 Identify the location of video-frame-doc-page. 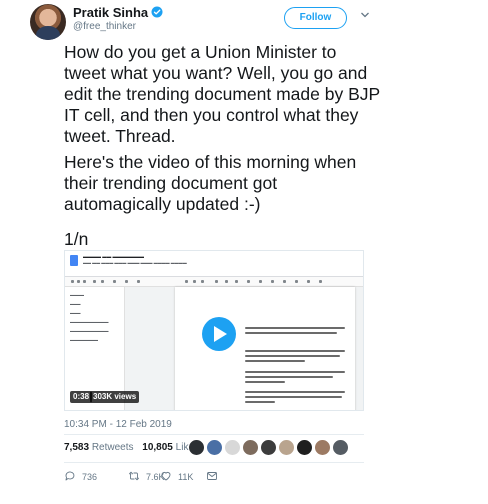
(265, 348).